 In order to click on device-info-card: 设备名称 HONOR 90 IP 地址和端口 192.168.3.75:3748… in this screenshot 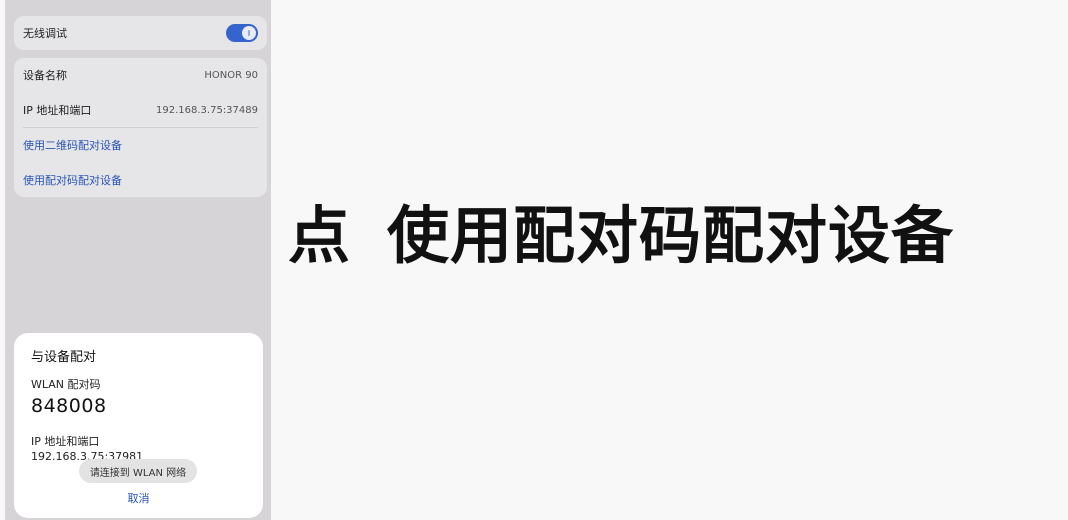, I will do `click(140, 127)`.